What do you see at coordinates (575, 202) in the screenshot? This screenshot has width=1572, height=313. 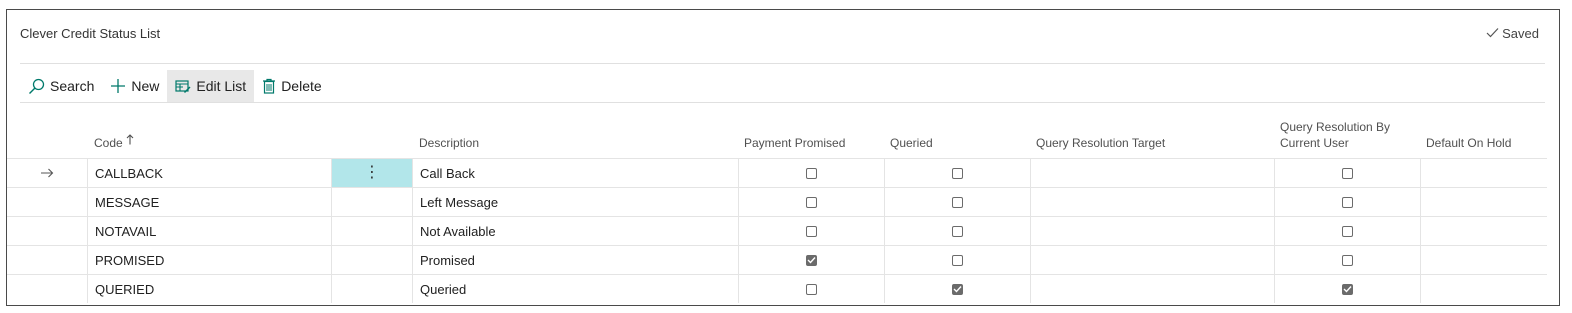 I see `description-cell: Left Message` at bounding box center [575, 202].